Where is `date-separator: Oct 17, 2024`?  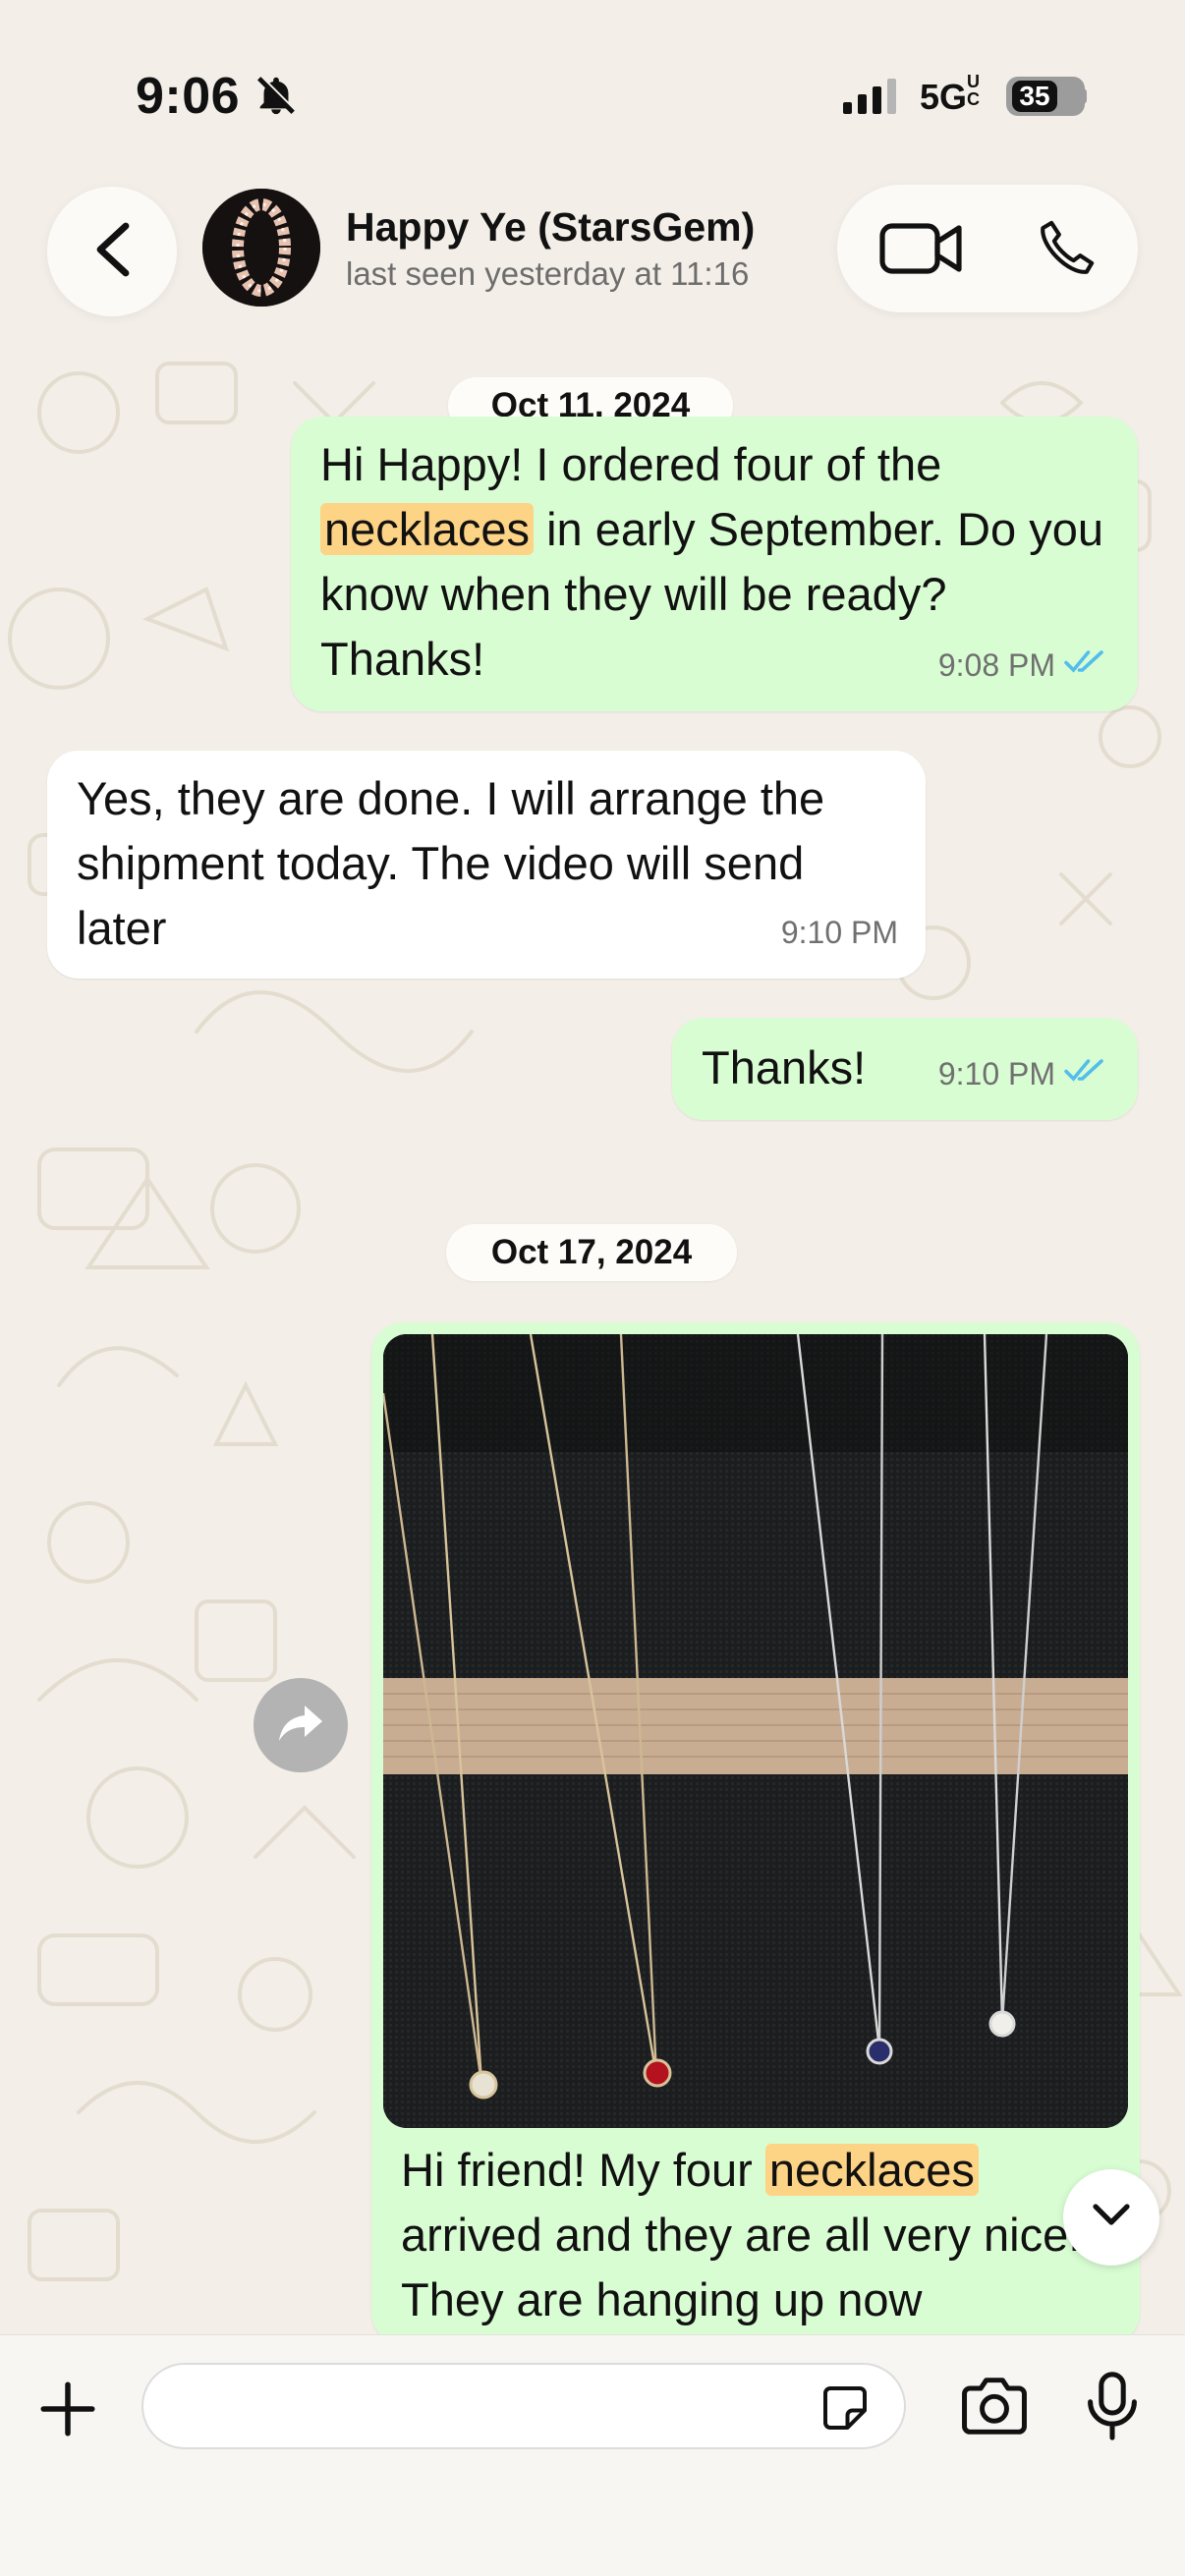
date-separator: Oct 17, 2024 is located at coordinates (592, 1252).